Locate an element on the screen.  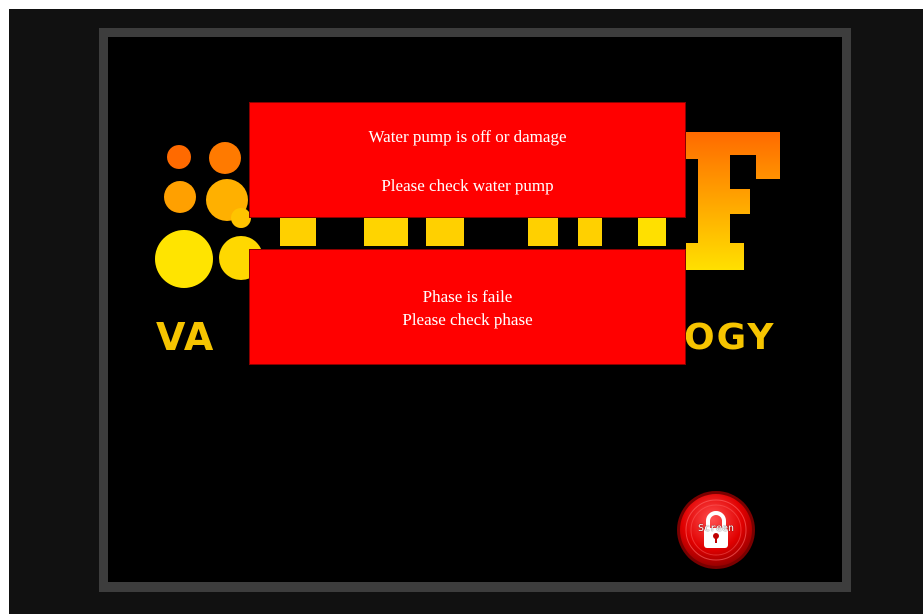
alarm-phase-instruction: Please check phase is located at coordinates (467, 319).